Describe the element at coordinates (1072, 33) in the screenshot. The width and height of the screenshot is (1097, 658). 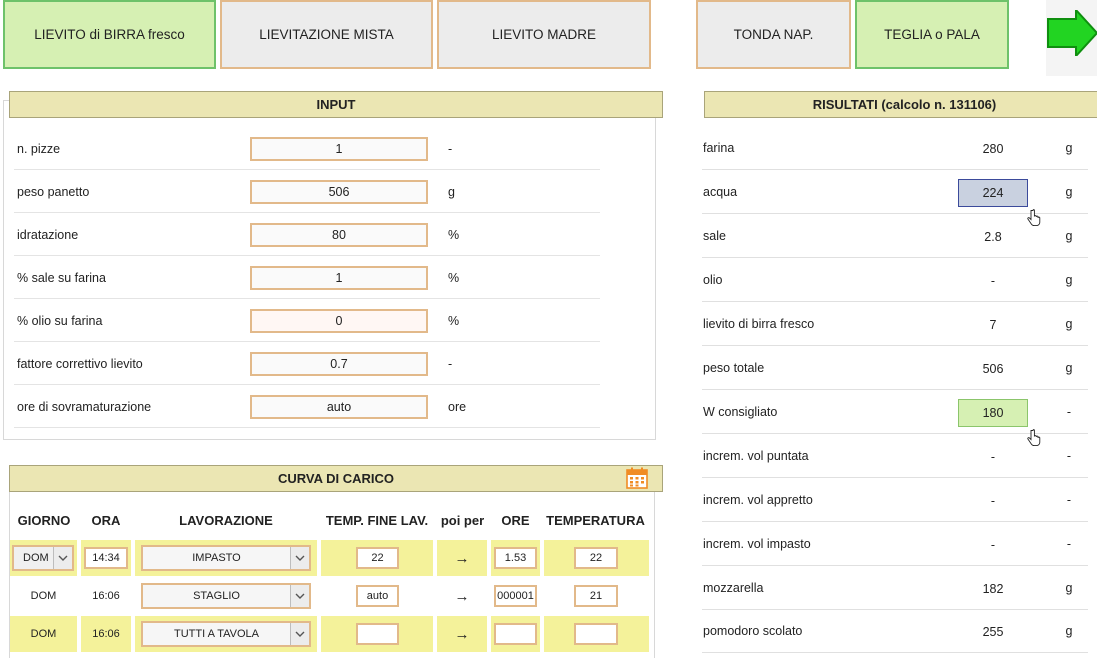
I see `arrow-right-icon` at that location.